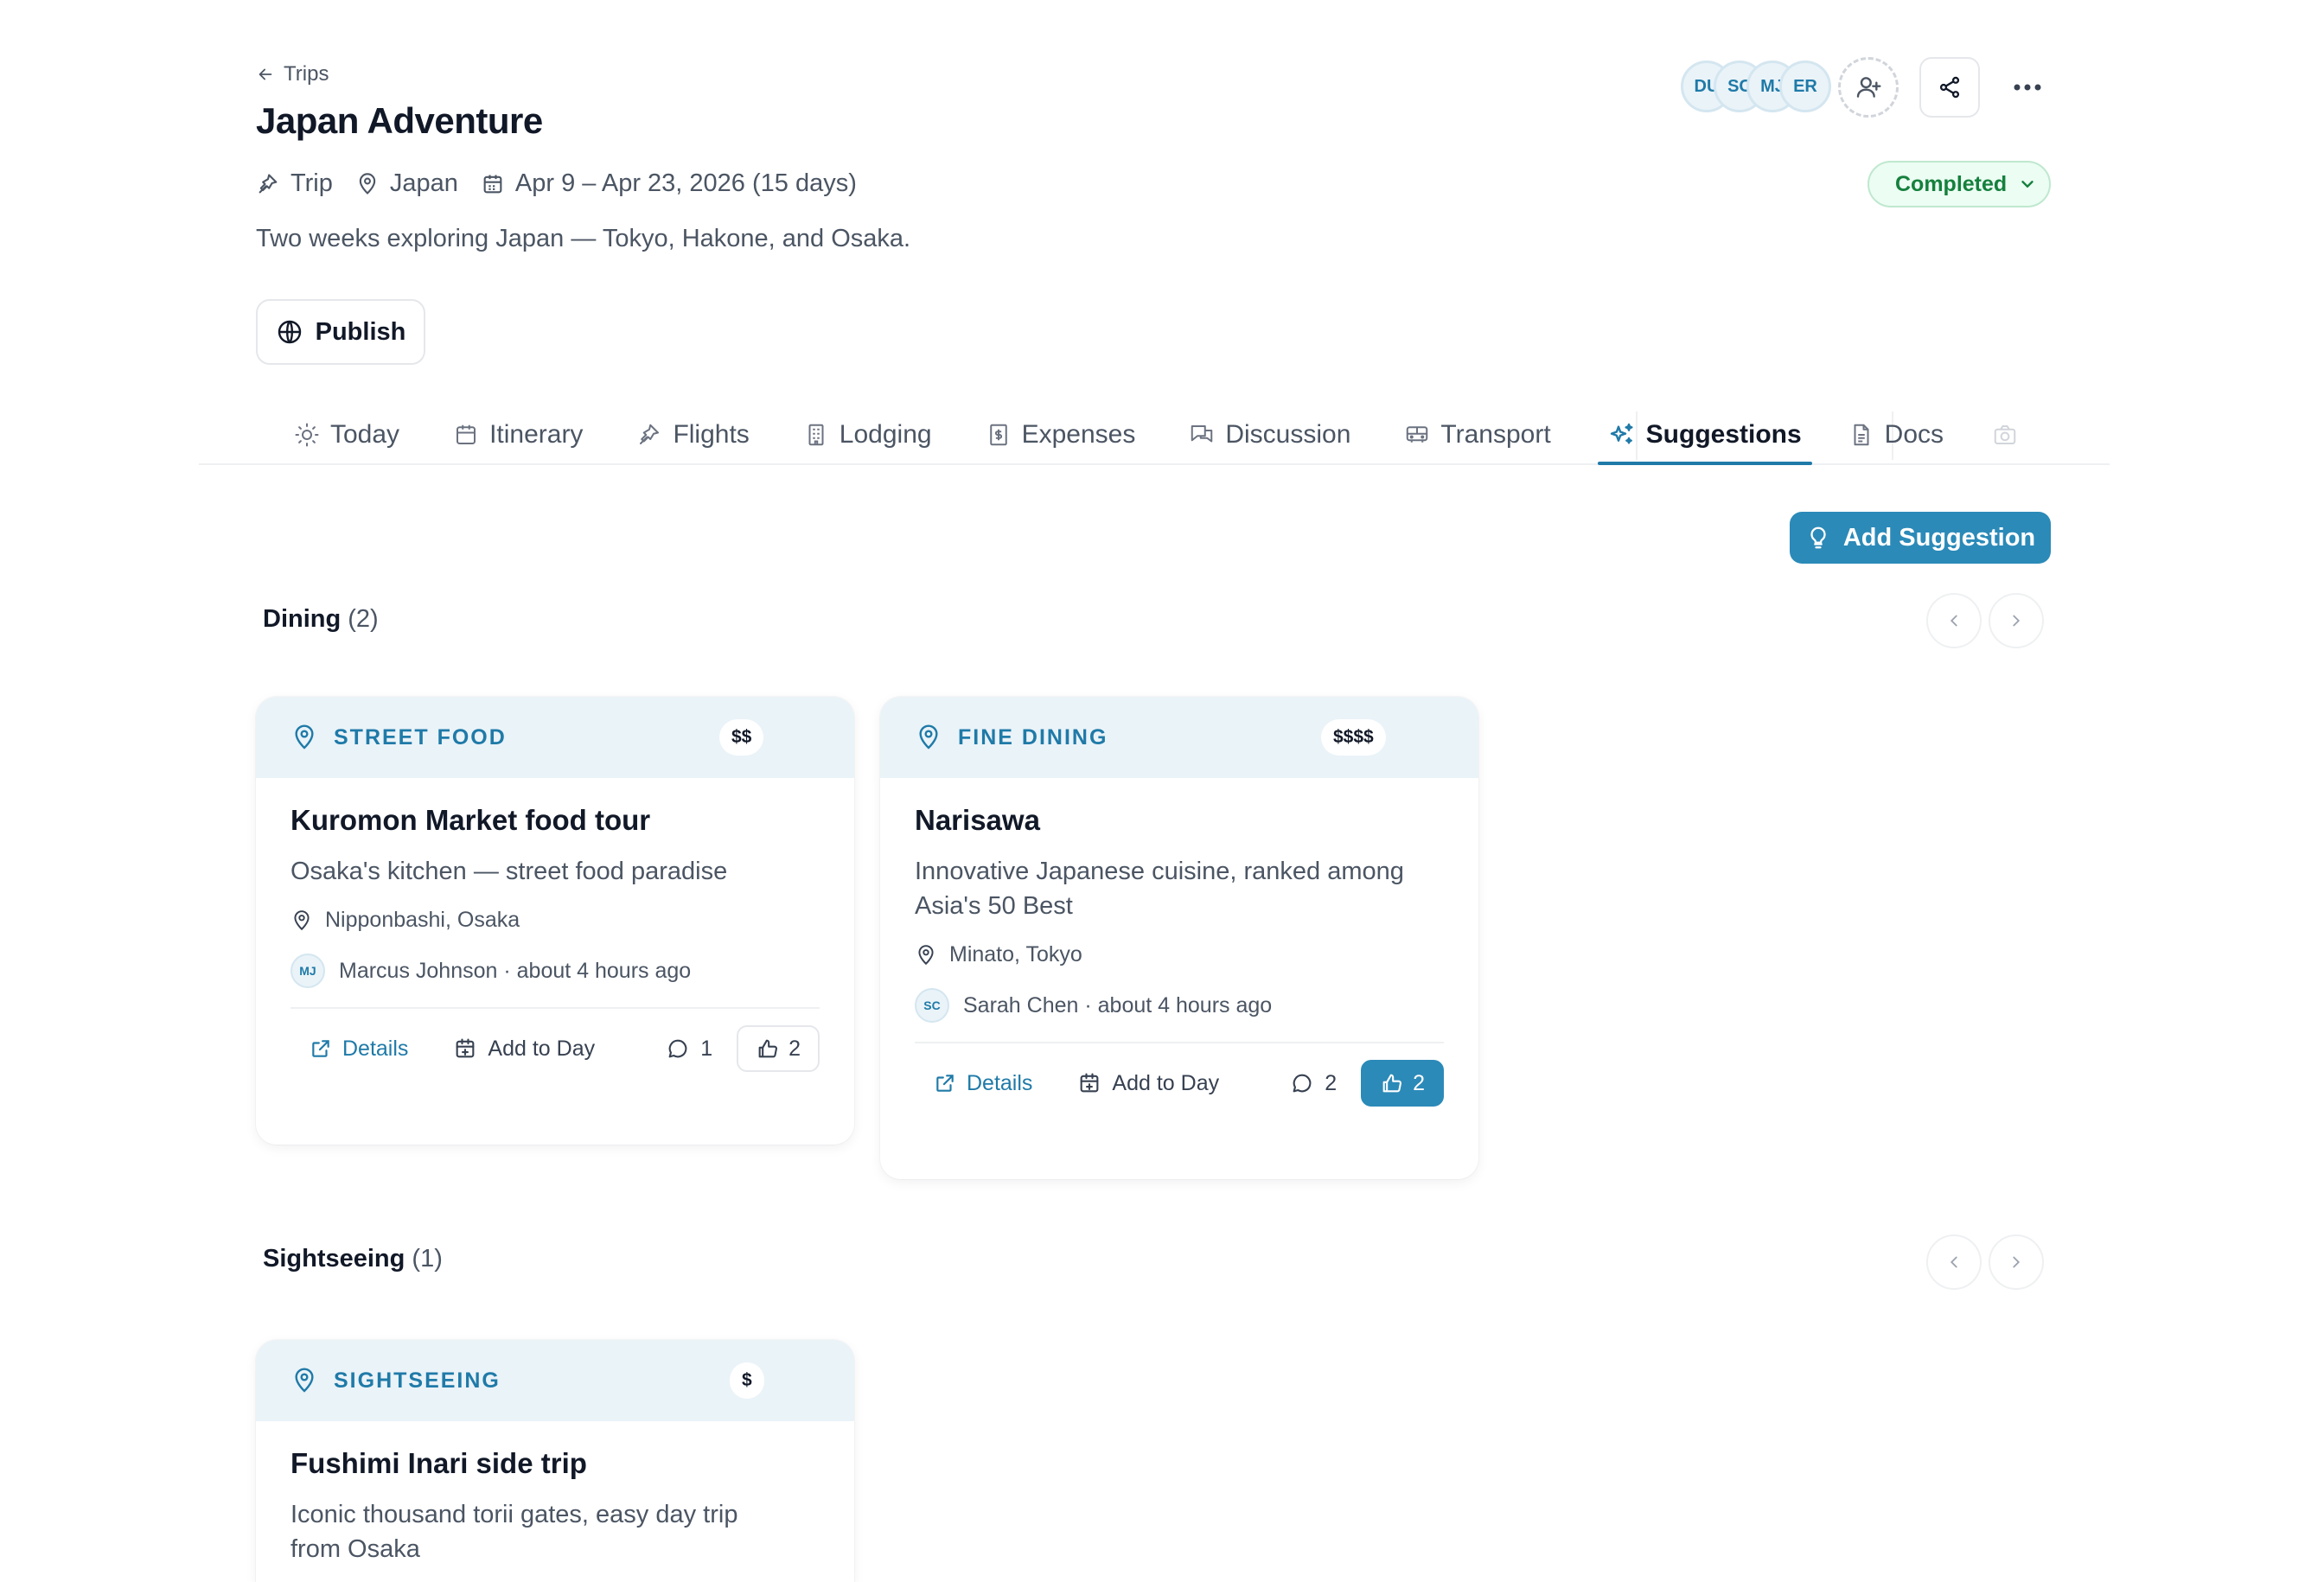 This screenshot has height=1582, width=2324. What do you see at coordinates (265, 74) in the screenshot?
I see `arrow-left-icon` at bounding box center [265, 74].